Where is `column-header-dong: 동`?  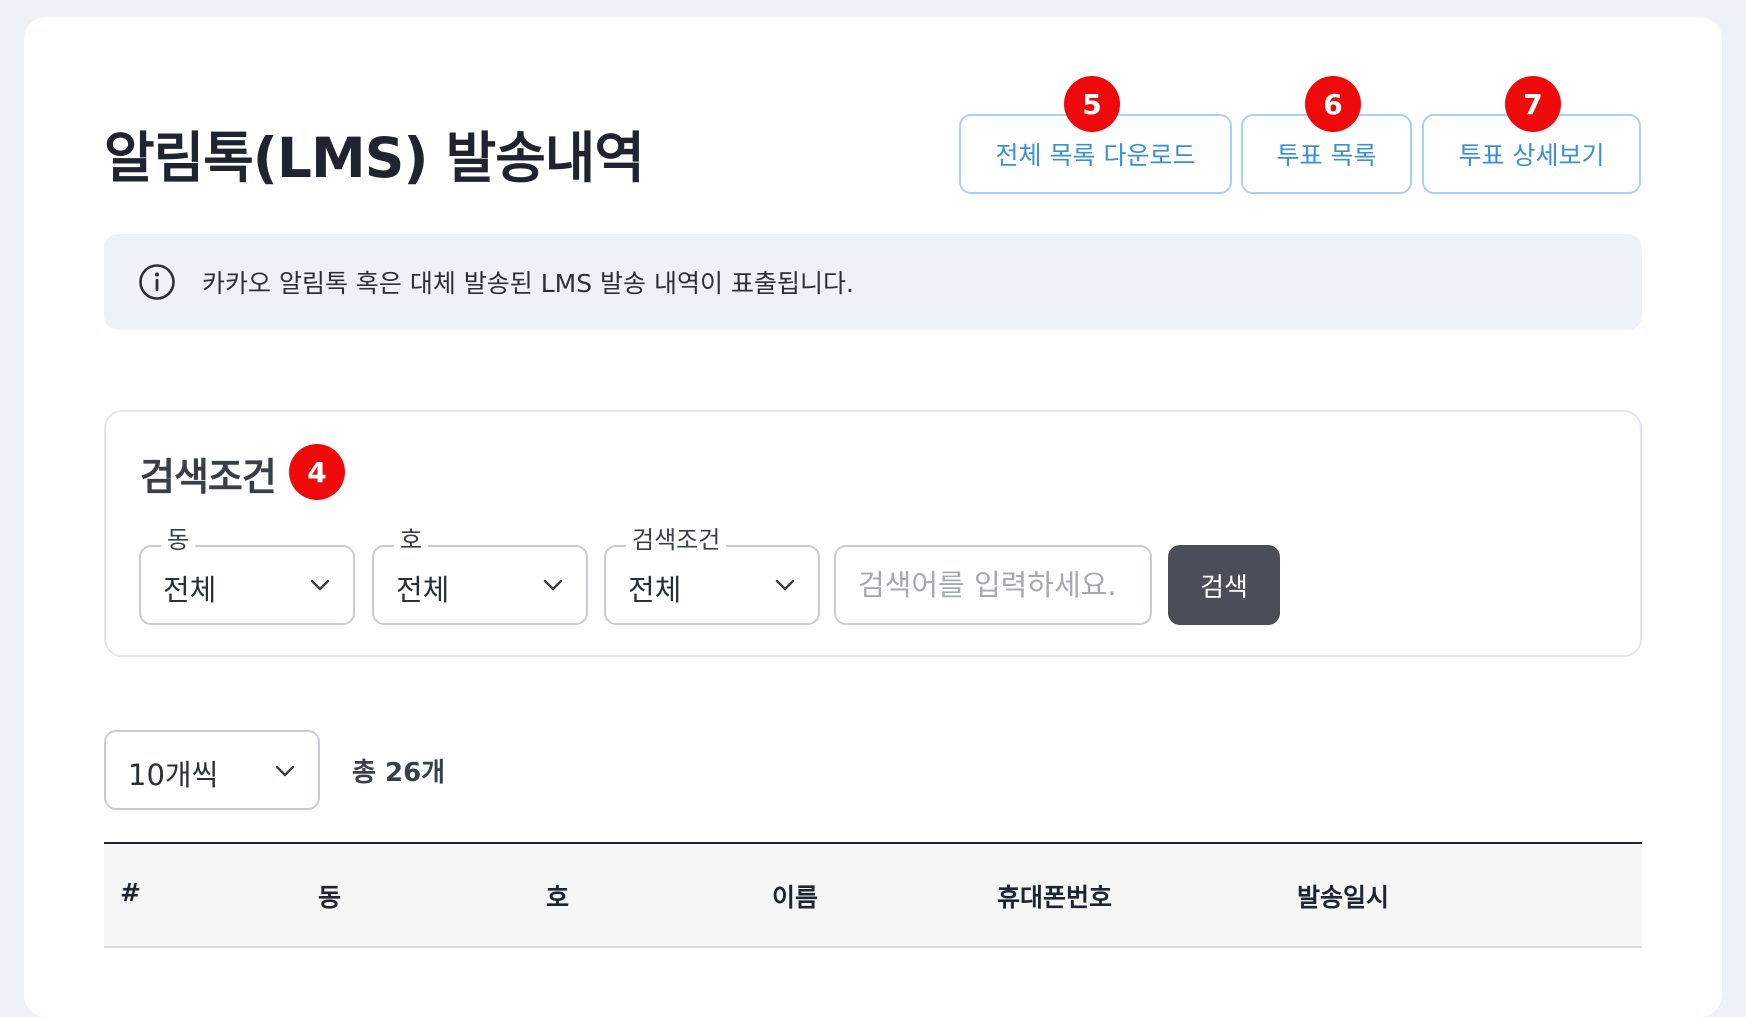 column-header-dong: 동 is located at coordinates (330, 897).